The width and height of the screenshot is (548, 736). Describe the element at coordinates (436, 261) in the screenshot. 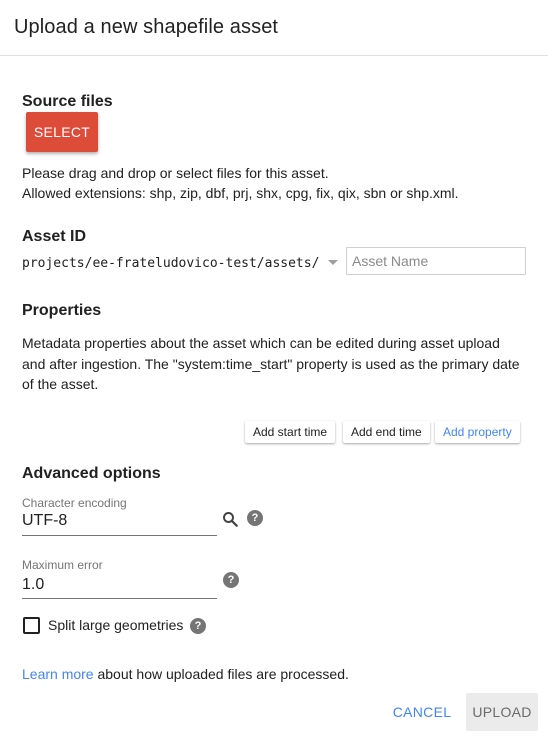

I see `asset-name-input` at that location.